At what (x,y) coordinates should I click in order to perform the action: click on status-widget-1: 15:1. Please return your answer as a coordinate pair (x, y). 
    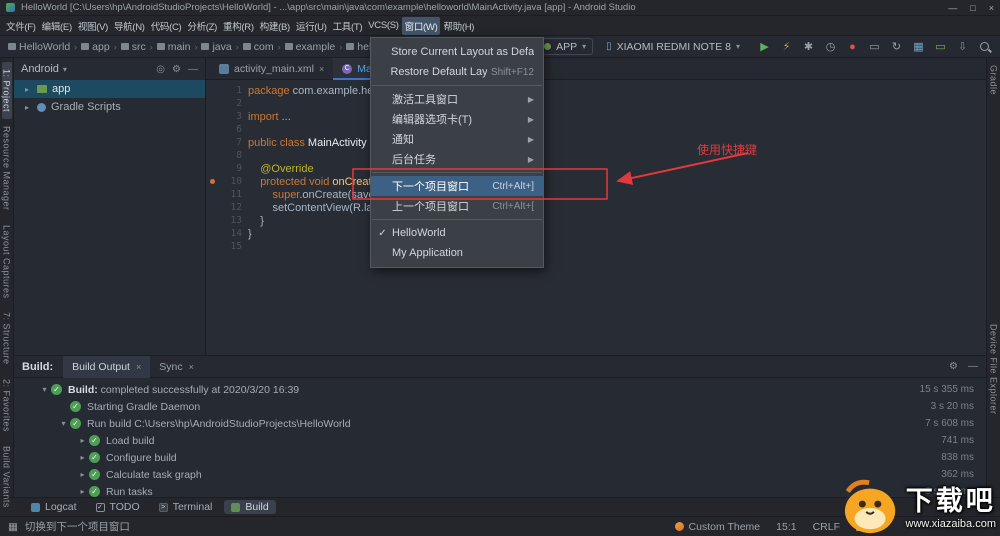
    Looking at the image, I should click on (786, 527).